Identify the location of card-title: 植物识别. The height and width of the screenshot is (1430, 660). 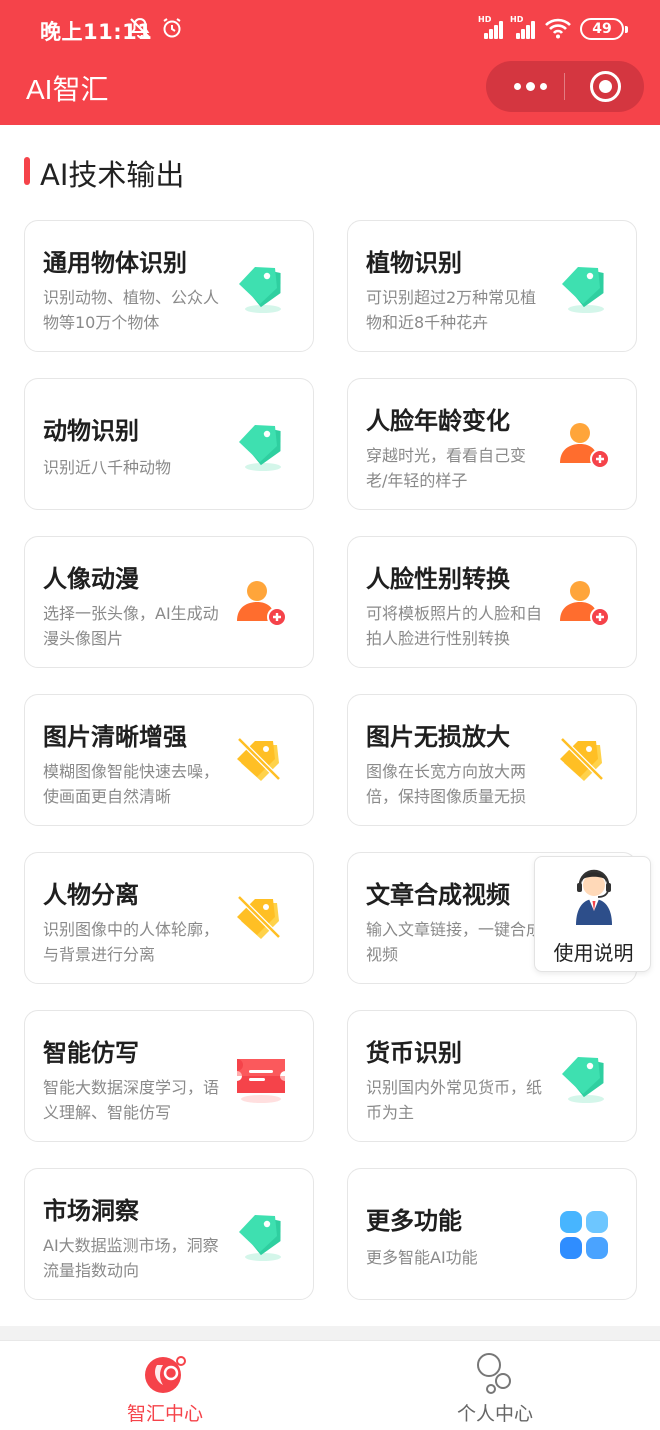
(414, 263).